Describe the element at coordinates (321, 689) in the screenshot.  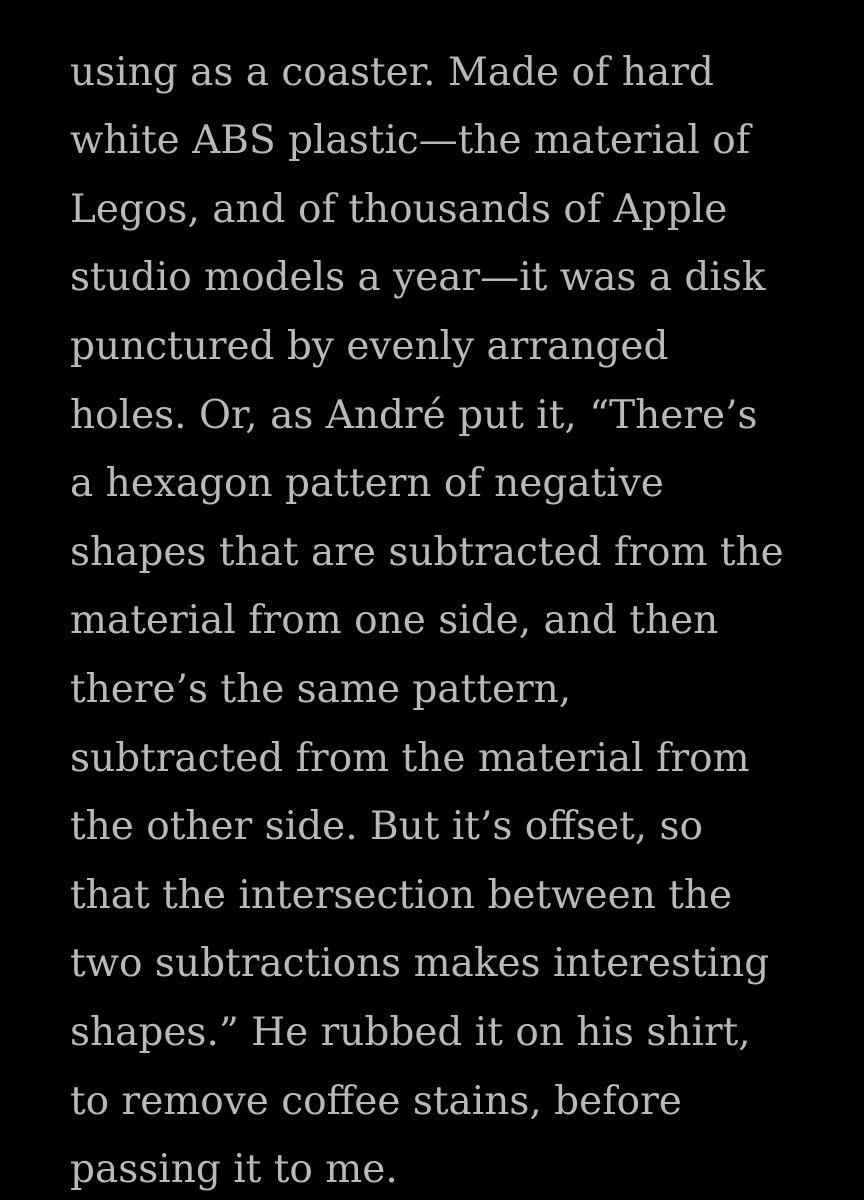
I see `text-line: there’s the same pattern,` at that location.